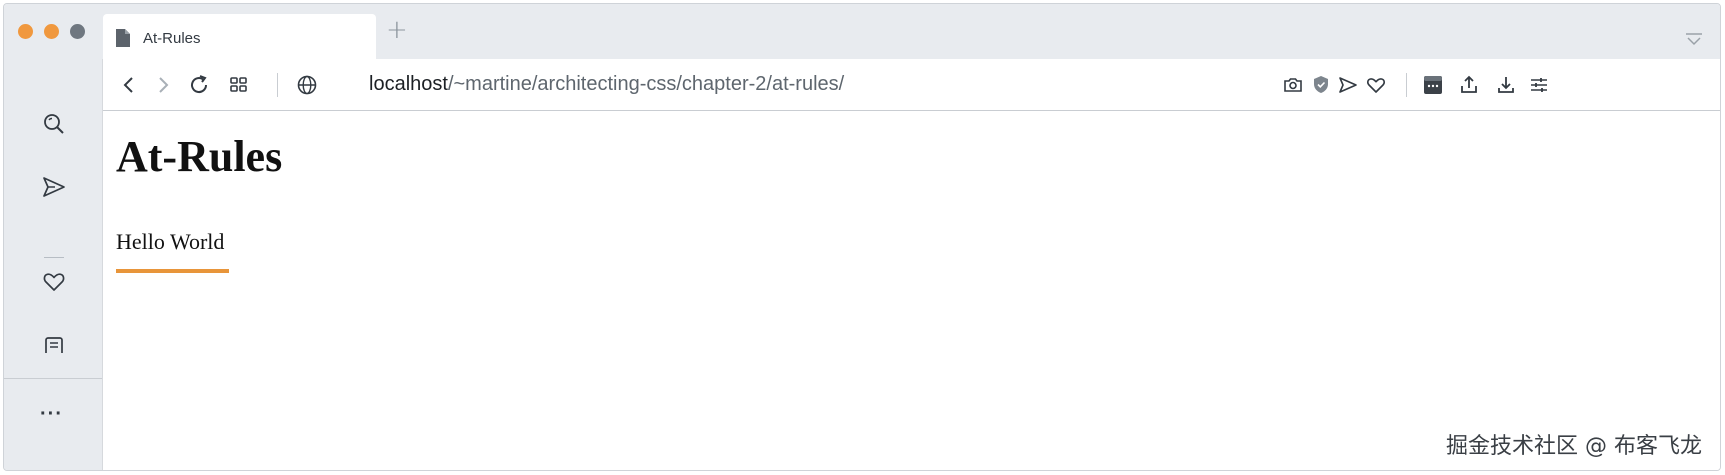  Describe the element at coordinates (1321, 85) in the screenshot. I see `shield-icon` at that location.